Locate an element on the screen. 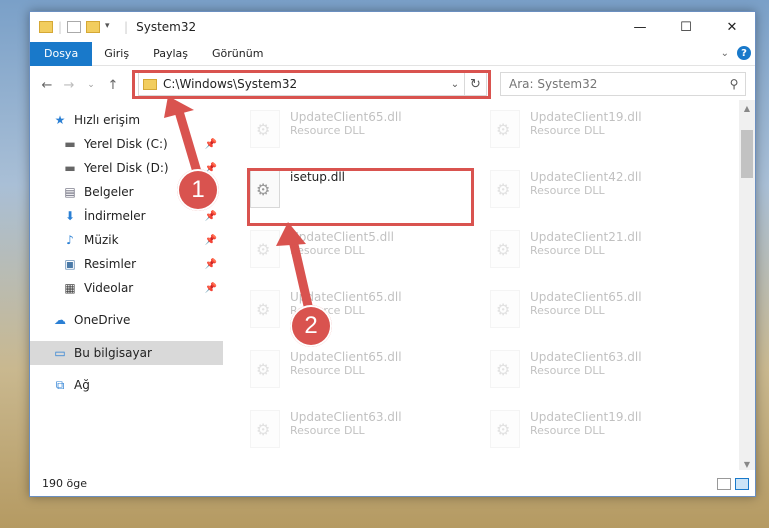 The image size is (769, 528). sidebar-item-this-pc: ▭ Bu bilgisayar is located at coordinates (126, 353).